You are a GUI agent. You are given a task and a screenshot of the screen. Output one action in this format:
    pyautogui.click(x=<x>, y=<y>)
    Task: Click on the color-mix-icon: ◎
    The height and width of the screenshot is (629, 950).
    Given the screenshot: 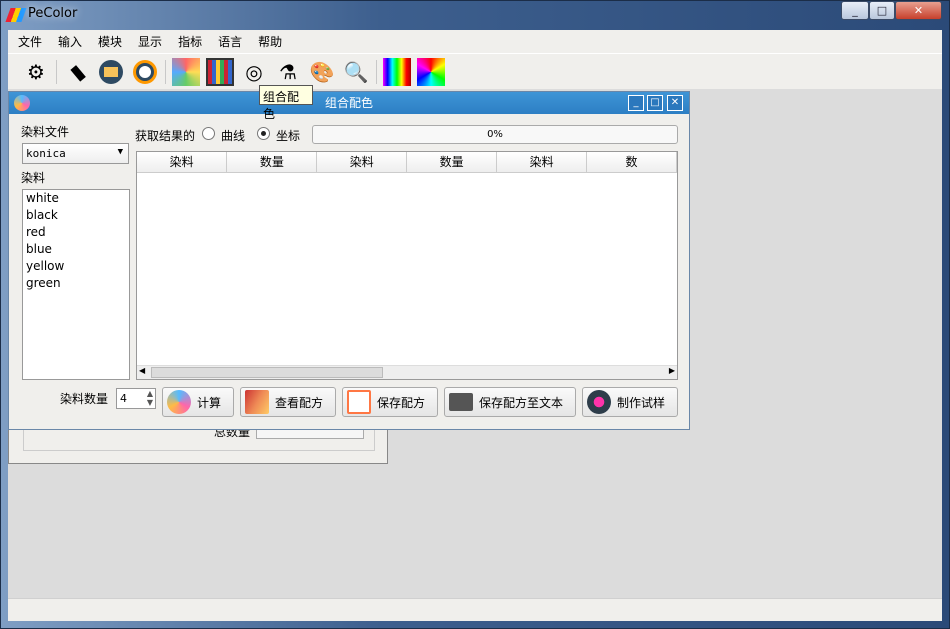 What is the action you would take?
    pyautogui.click(x=254, y=72)
    